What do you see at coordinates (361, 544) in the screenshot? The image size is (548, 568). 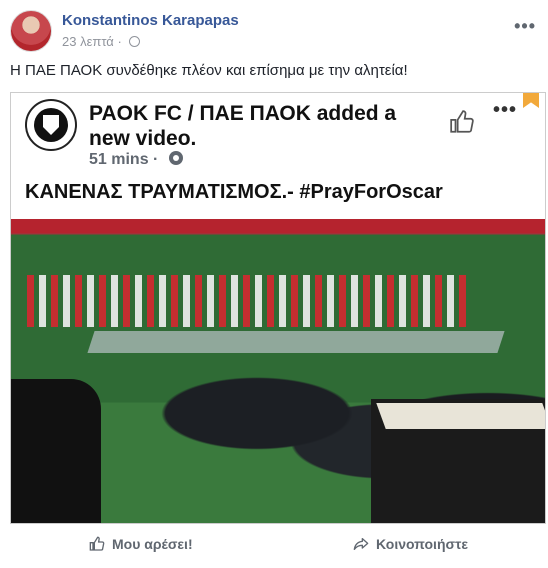 I see `share-arrow-icon` at bounding box center [361, 544].